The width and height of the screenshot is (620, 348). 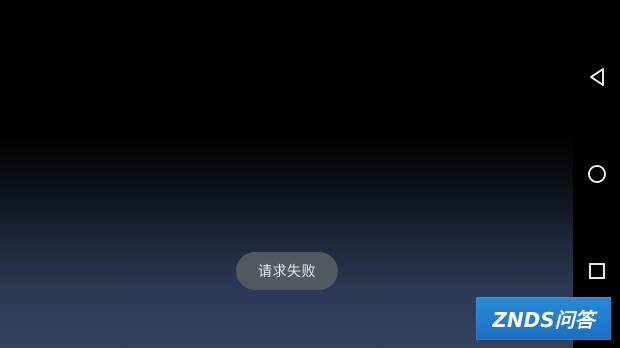 I want to click on home-button, so click(x=596, y=174).